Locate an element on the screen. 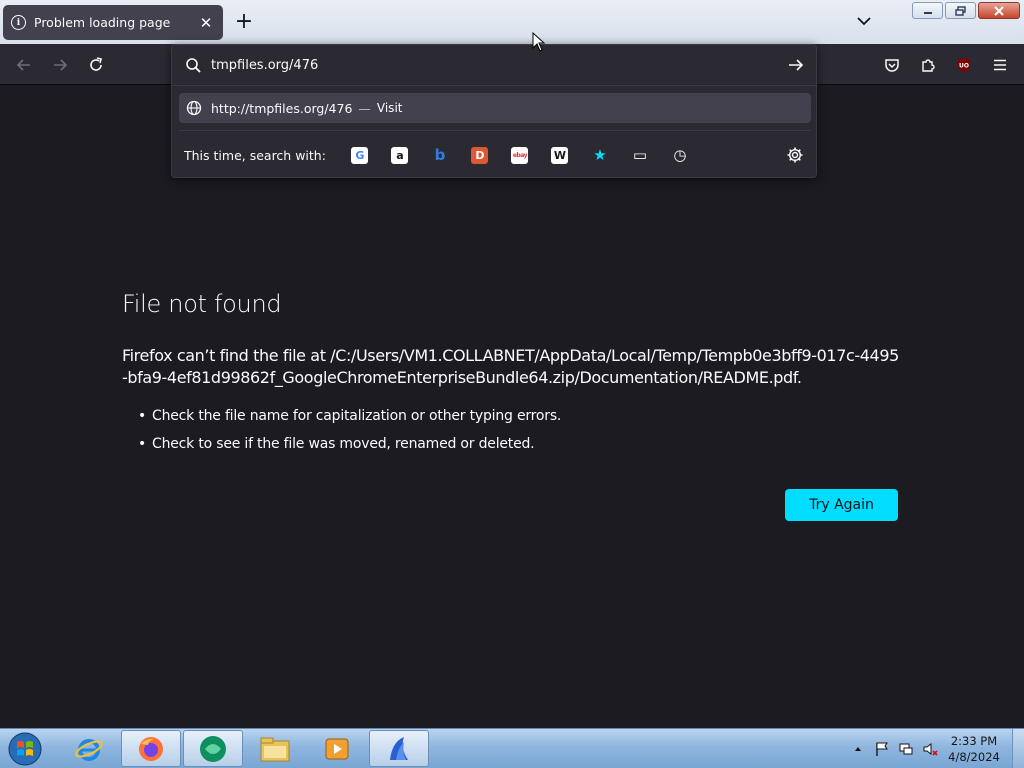  reload-icon is located at coordinates (96, 64).